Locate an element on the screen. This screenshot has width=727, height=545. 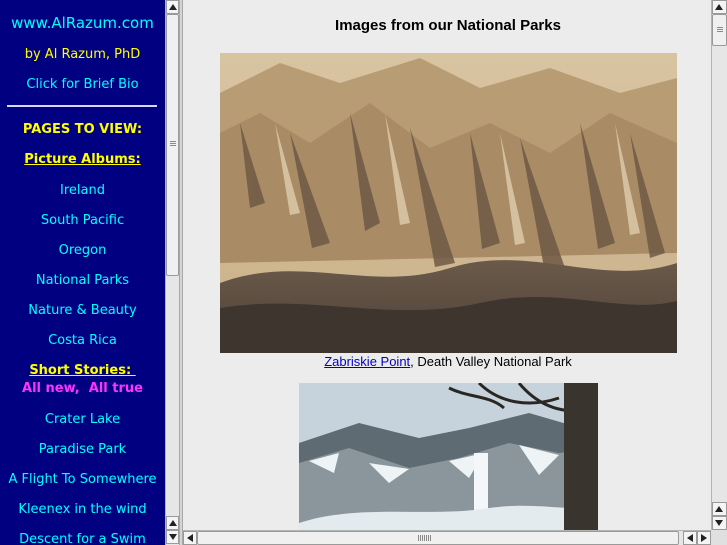
page-title: Images from our National Parks is located at coordinates (448, 25).